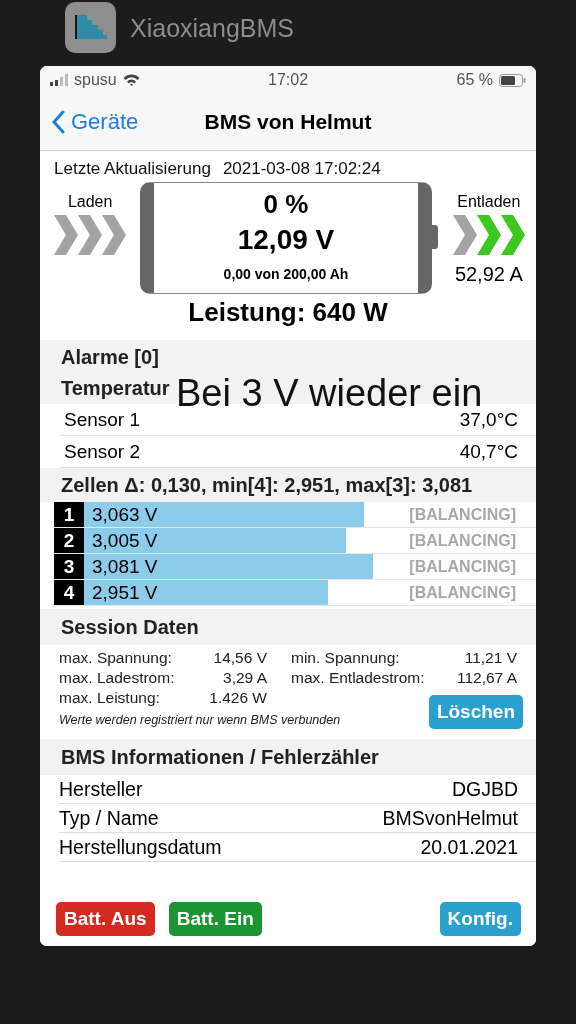 This screenshot has width=576, height=1024. What do you see at coordinates (215, 919) in the screenshot?
I see `action-button: Batt. Ein` at bounding box center [215, 919].